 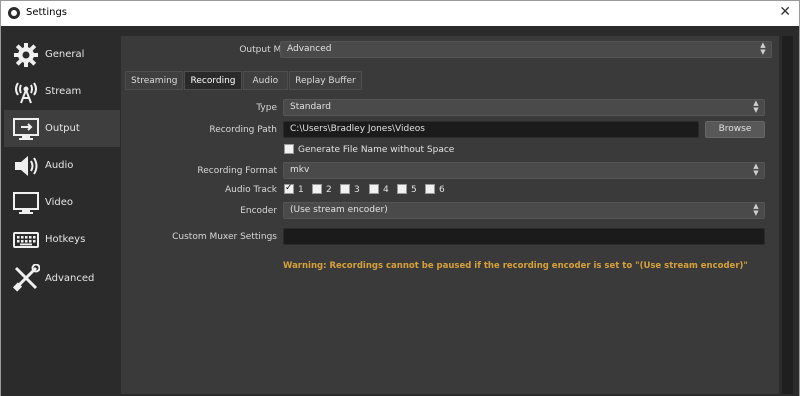 I want to click on output-mode-value: Advanced, so click(x=309, y=49).